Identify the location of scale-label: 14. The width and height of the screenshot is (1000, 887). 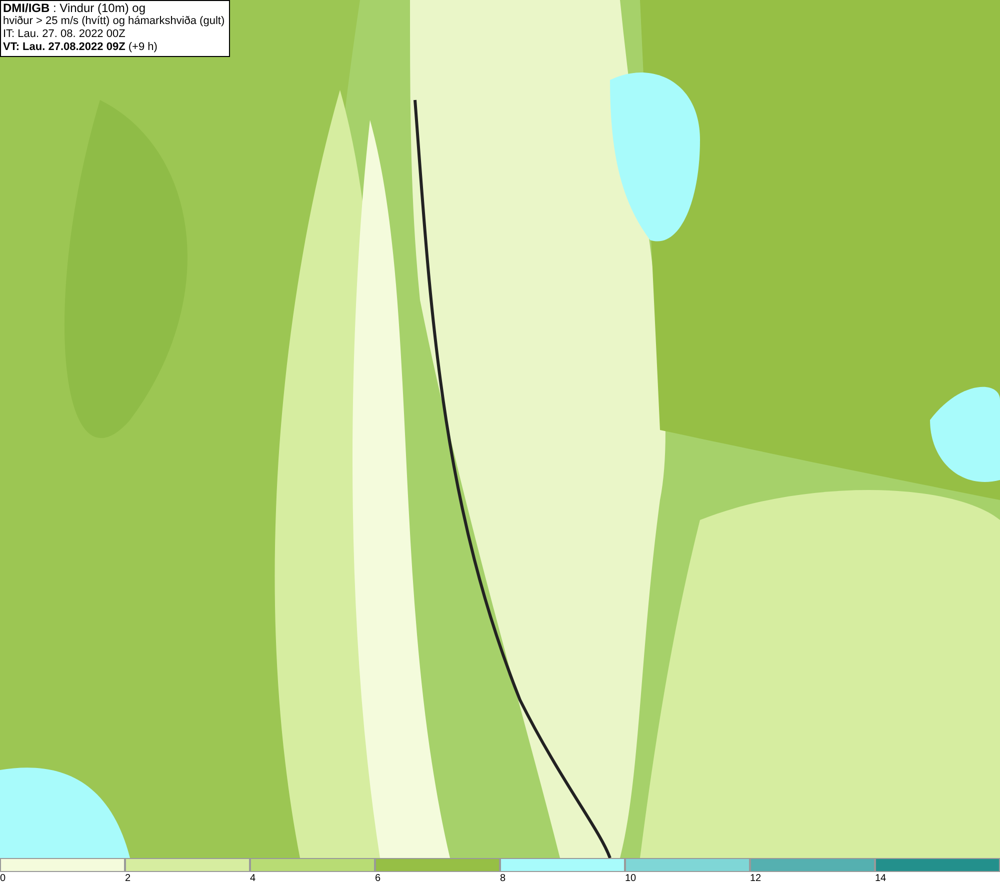
(880, 878).